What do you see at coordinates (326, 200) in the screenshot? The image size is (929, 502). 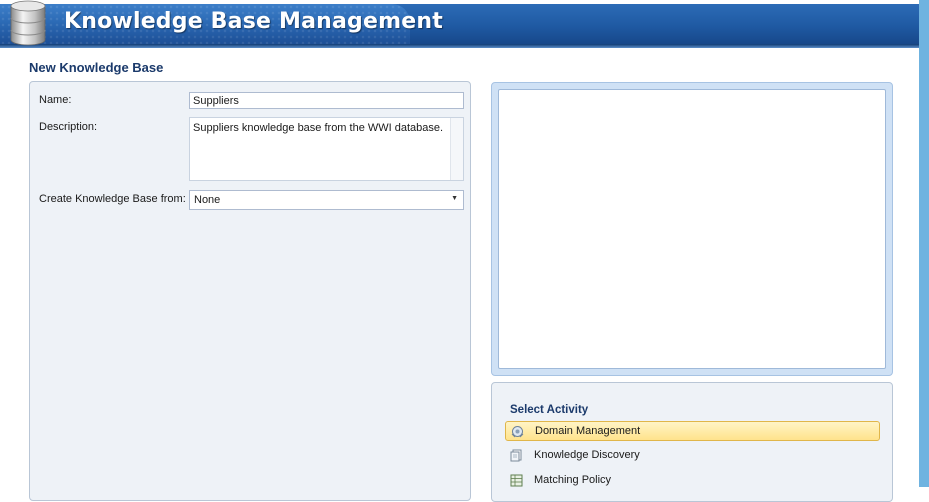 I see `create-from-select: None ▼` at bounding box center [326, 200].